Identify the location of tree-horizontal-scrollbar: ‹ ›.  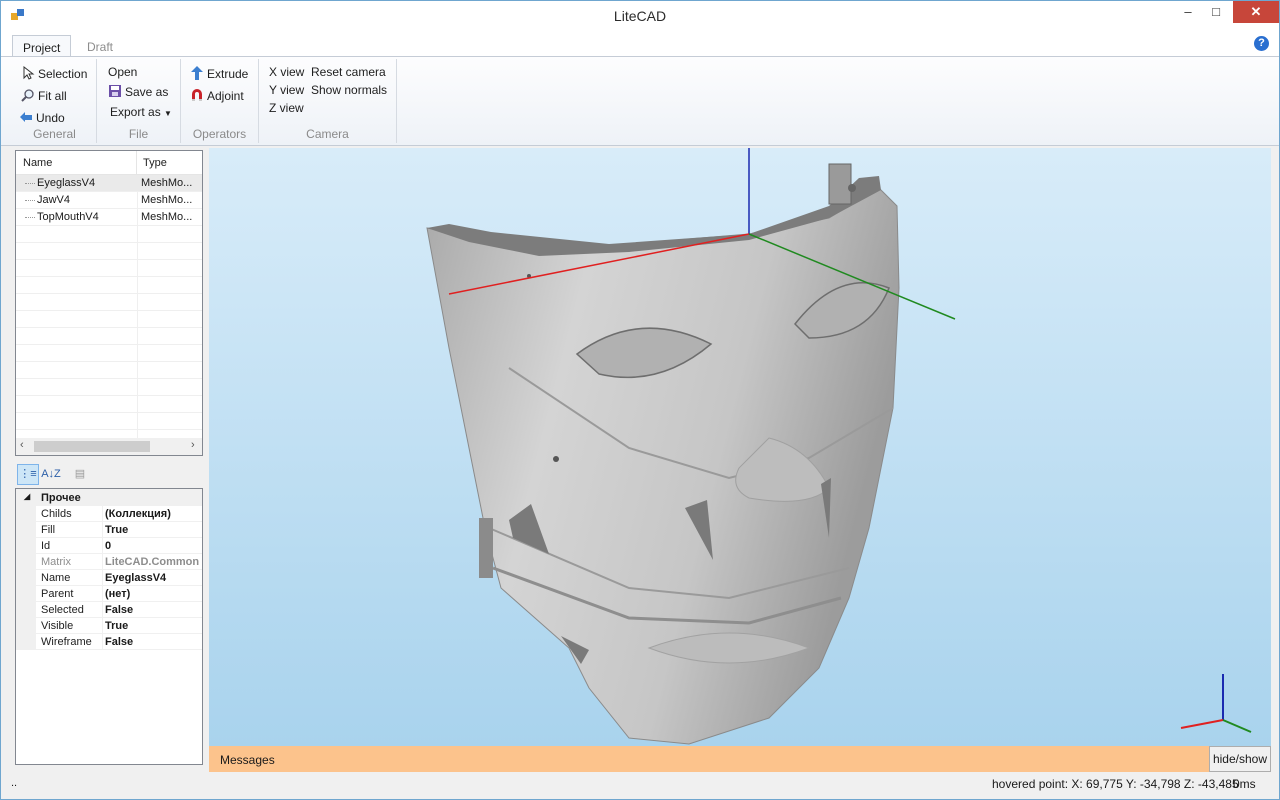
(109, 446).